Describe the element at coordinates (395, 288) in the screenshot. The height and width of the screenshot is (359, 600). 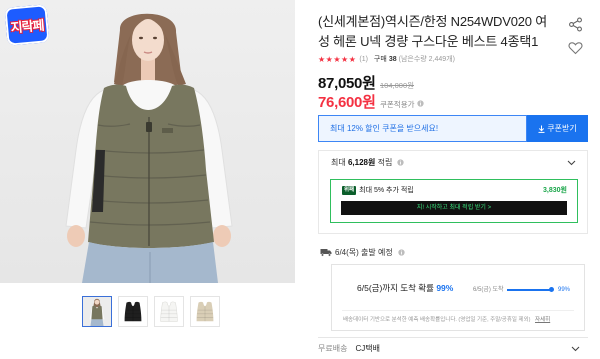
I see `arrival-text: 6/5(금)까지 도착 확률` at that location.